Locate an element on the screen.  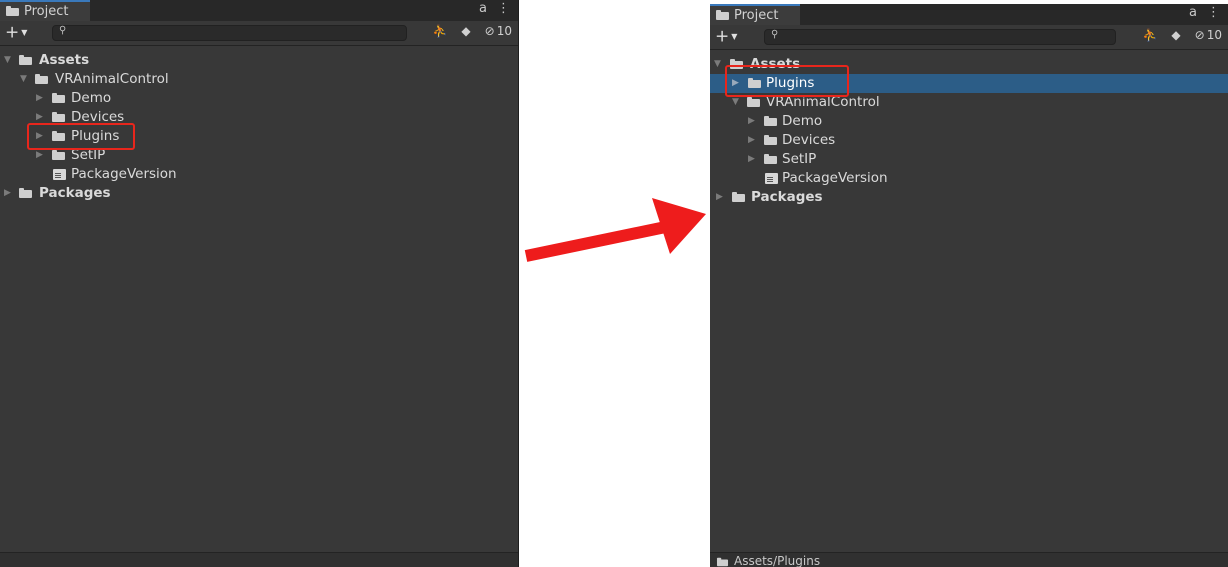
red-arrow-icon is located at coordinates (615, 230).